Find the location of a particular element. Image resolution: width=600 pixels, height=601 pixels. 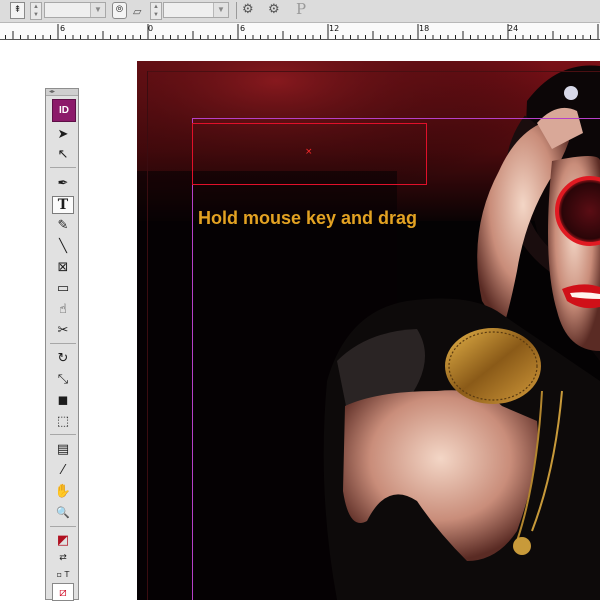

ruler-label: 18 is located at coordinates (424, 28).